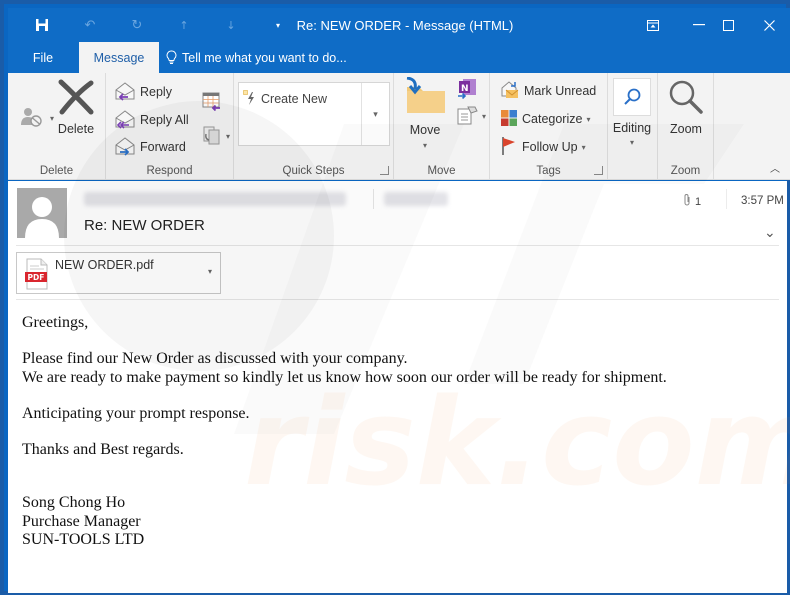 The image size is (790, 595). Describe the element at coordinates (384, 170) in the screenshot. I see `quick-steps-launcher-icon` at that location.